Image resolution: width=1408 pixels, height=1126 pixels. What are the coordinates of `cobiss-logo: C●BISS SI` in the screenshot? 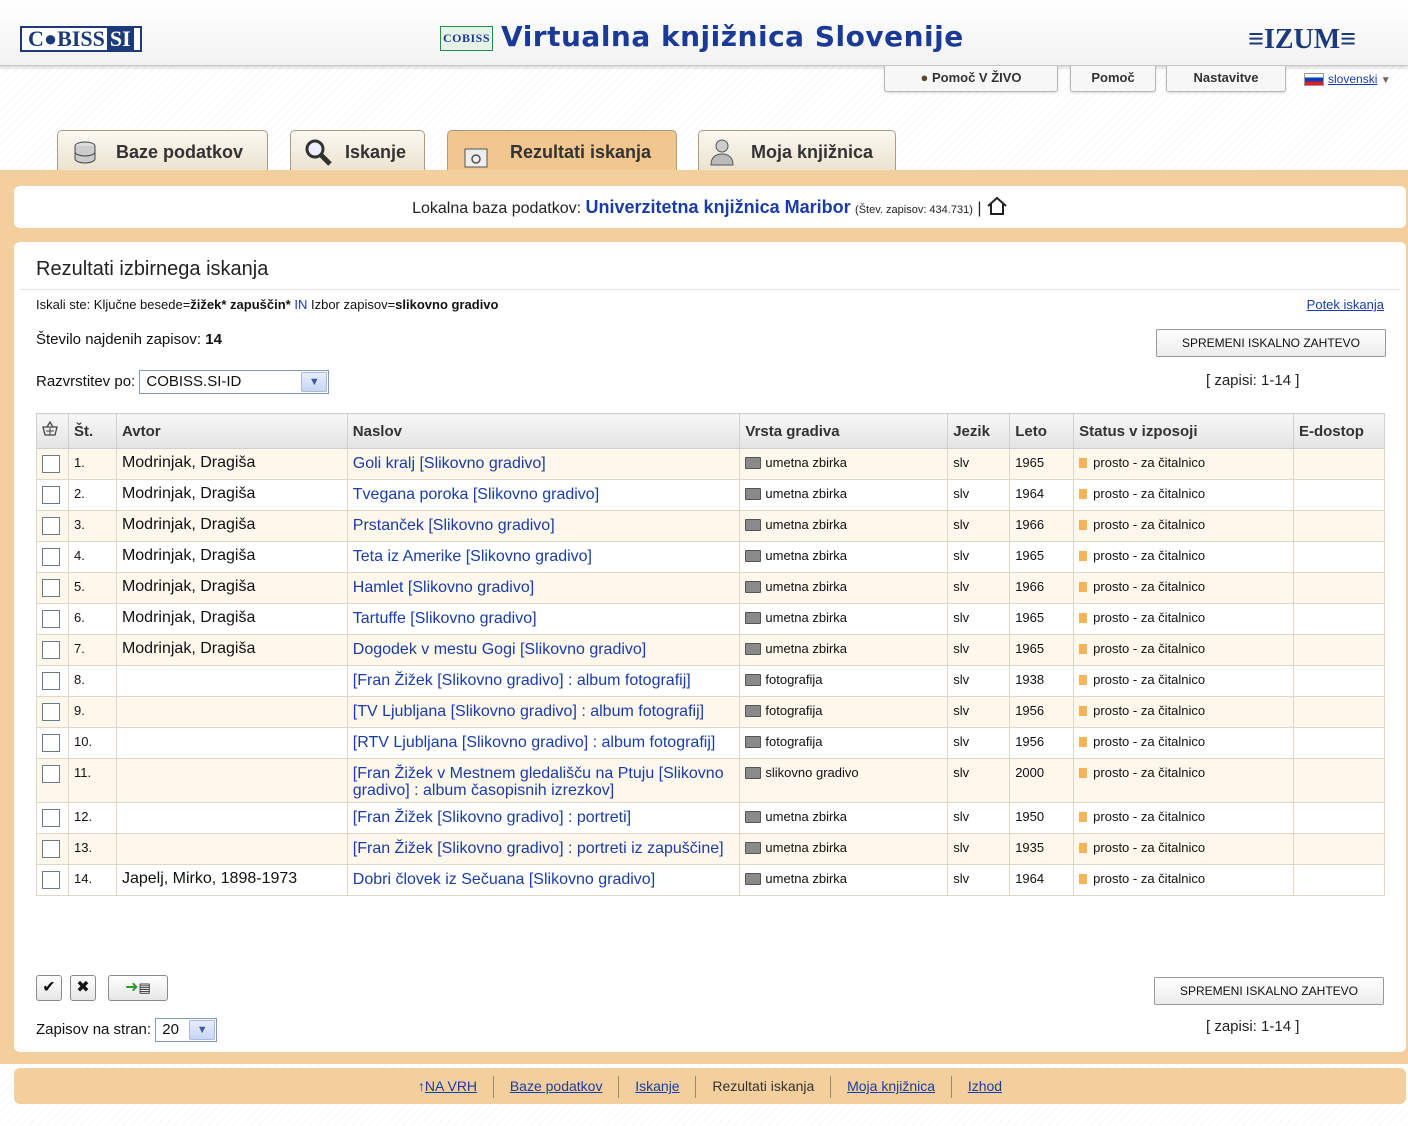 It's located at (81, 39).